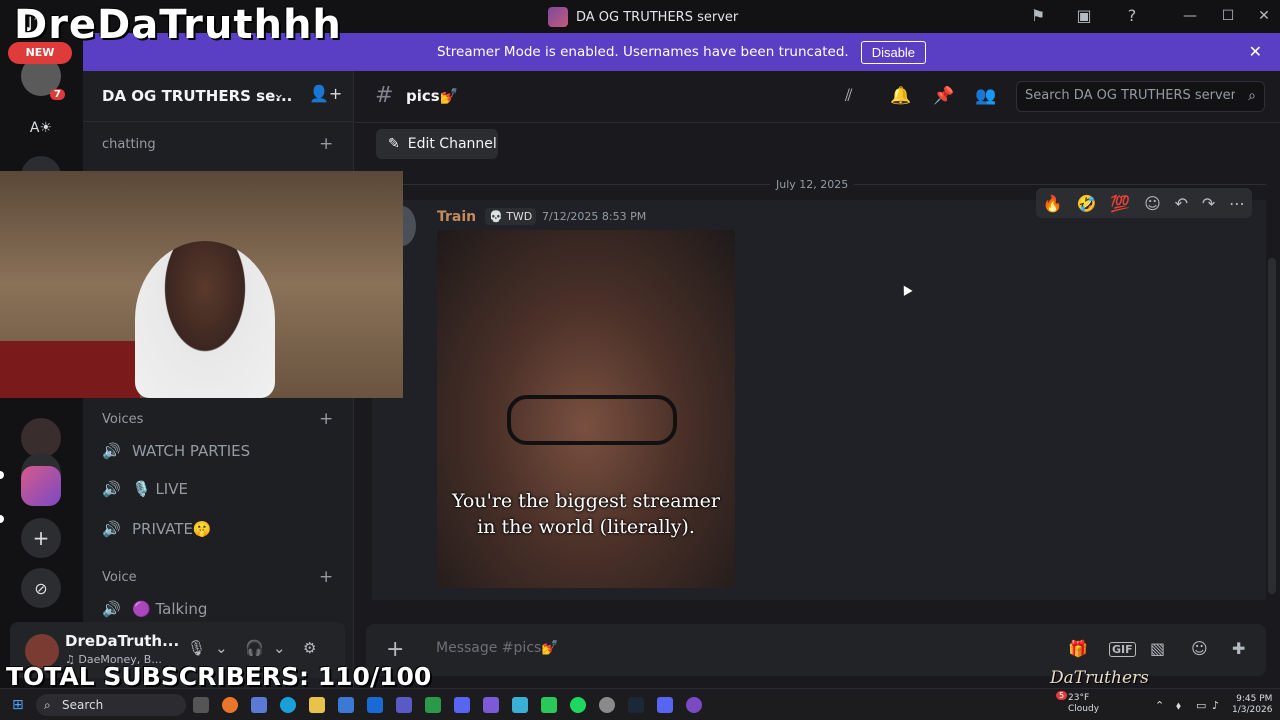 This screenshot has width=1280, height=720. Describe the element at coordinates (122, 419) in the screenshot. I see `category-voices: Voices` at that location.